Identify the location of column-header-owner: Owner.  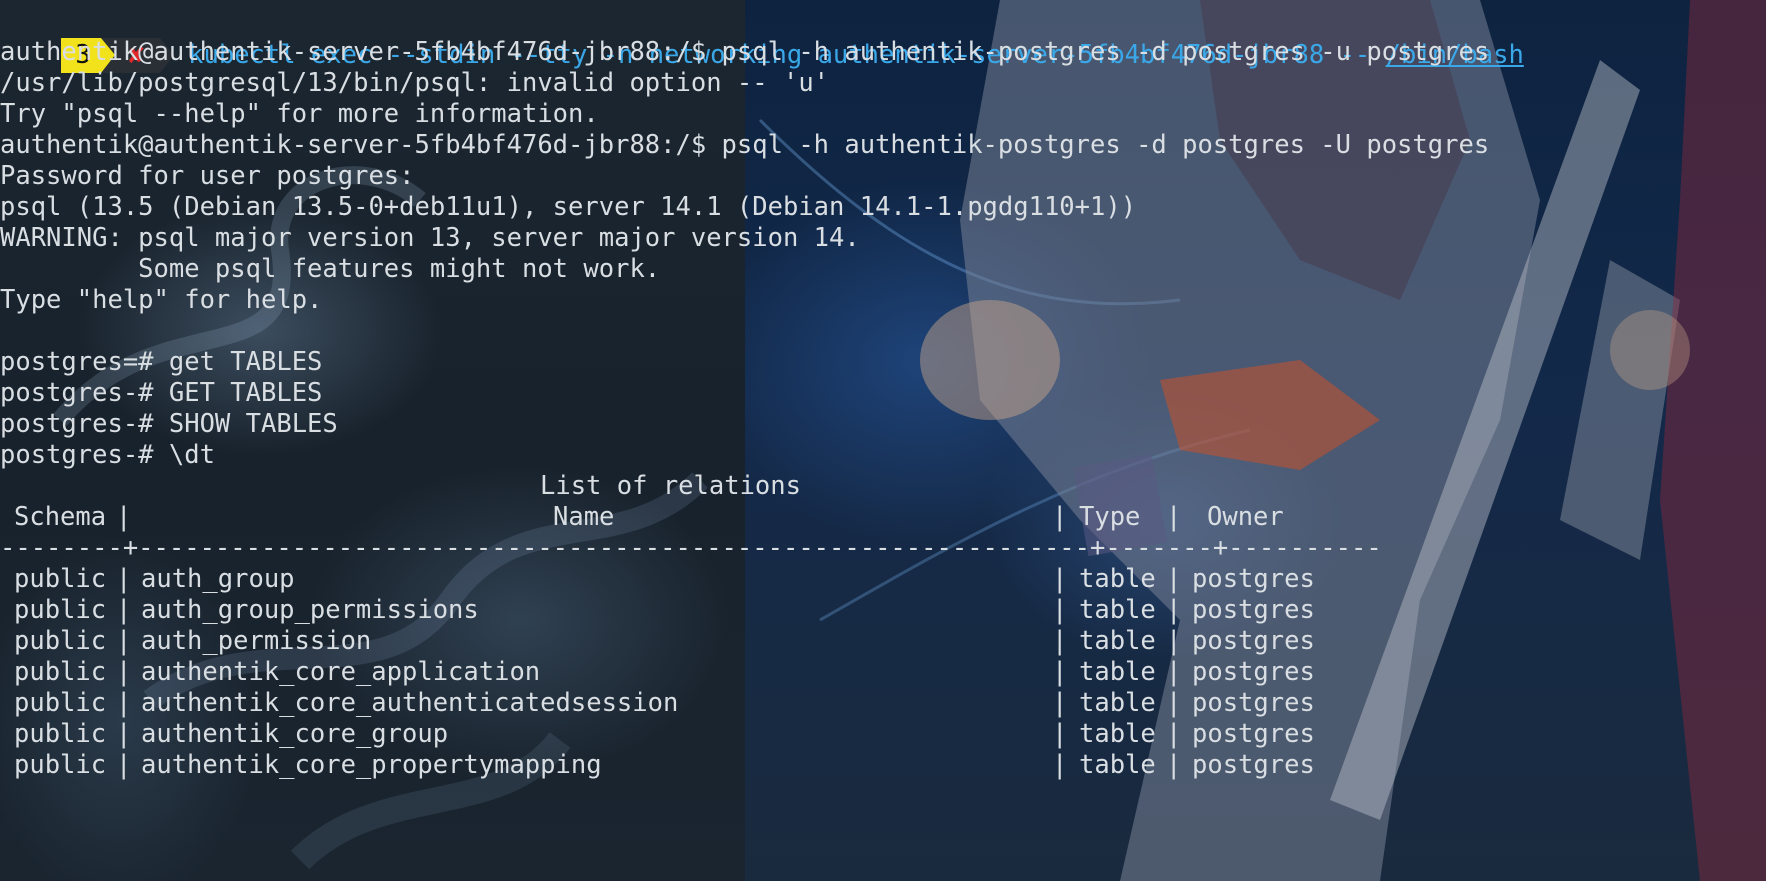
(1245, 517).